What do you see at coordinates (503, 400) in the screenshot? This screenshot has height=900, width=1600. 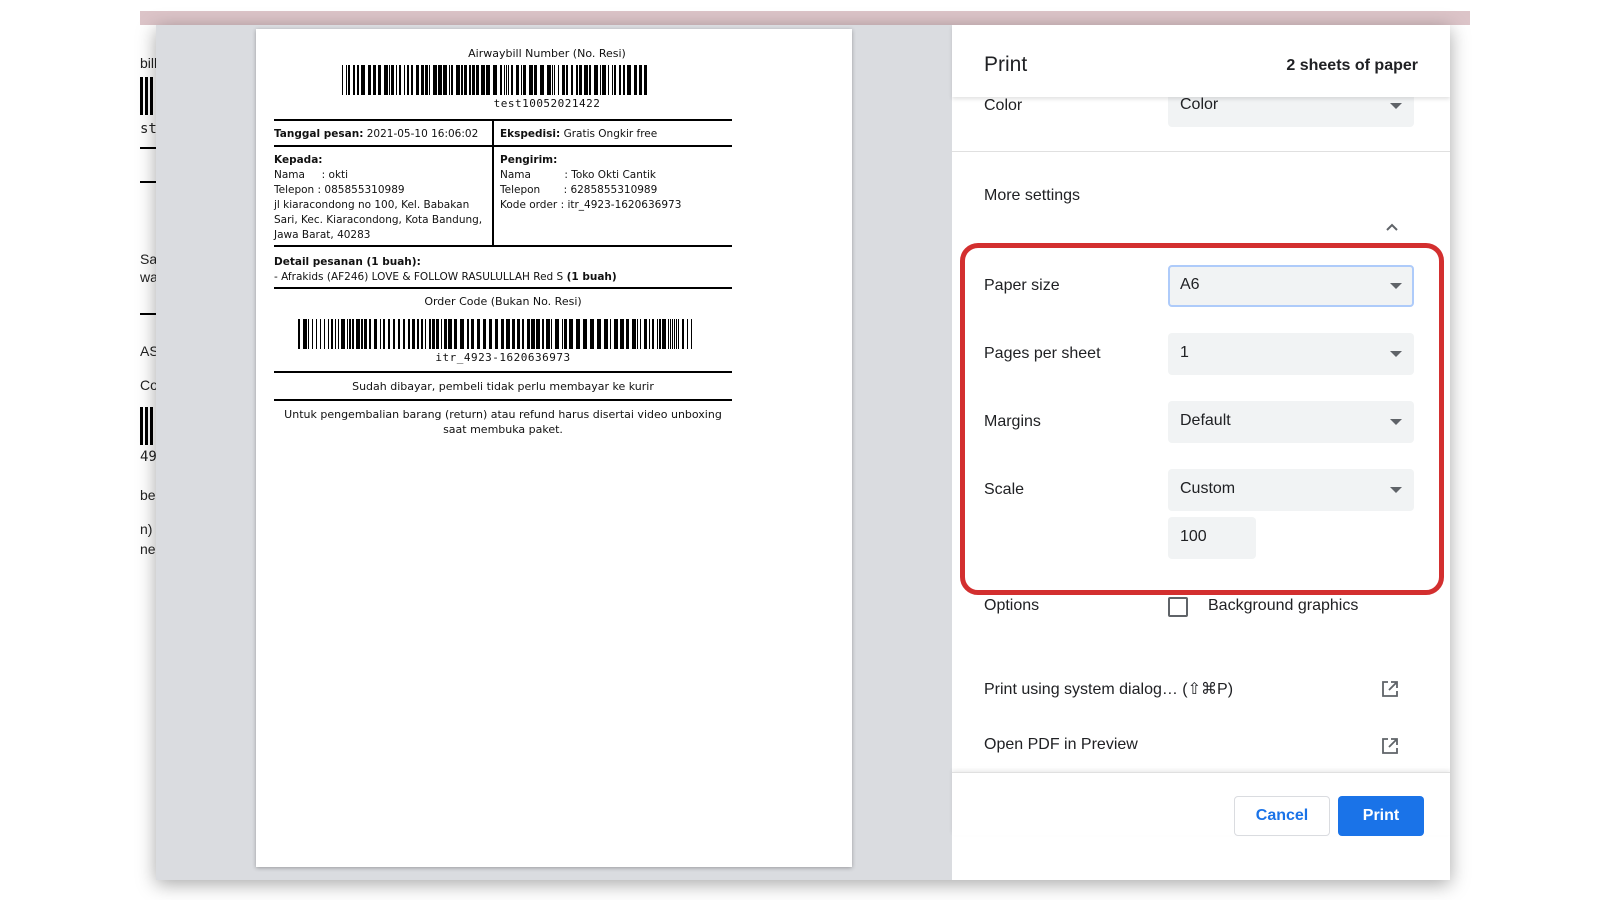 I see `label-rule` at bounding box center [503, 400].